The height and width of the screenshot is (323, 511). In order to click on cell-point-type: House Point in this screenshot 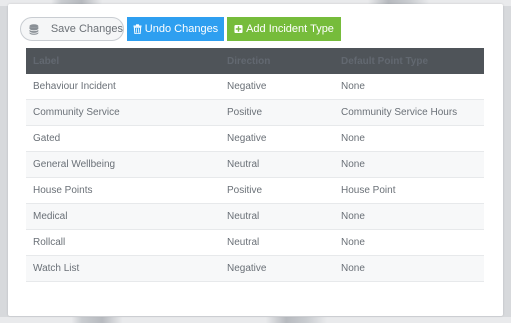, I will do `click(368, 190)`.